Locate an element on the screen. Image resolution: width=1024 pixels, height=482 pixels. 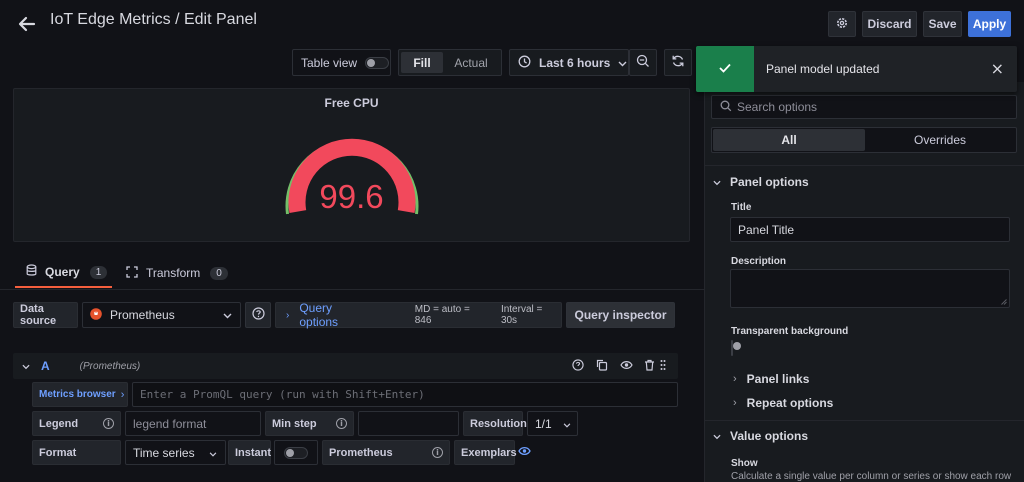
time-range-picker: Last 6 hours is located at coordinates (569, 62).